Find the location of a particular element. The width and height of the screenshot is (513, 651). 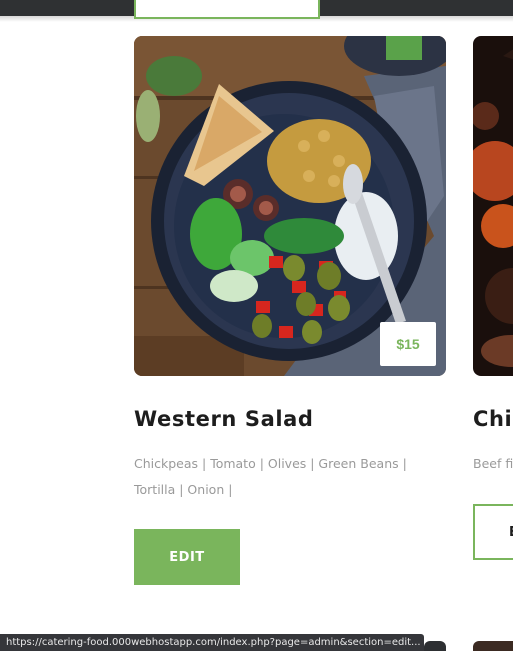

card-description-line-2: Tortilla | Onion | is located at coordinates (183, 489).